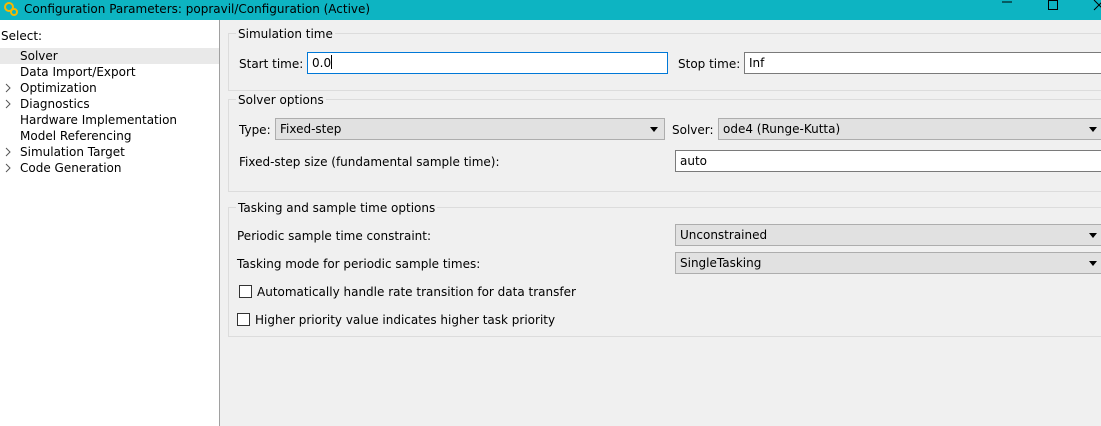 The image size is (1101, 426). I want to click on simulation-time-title: Simulation time, so click(285, 34).